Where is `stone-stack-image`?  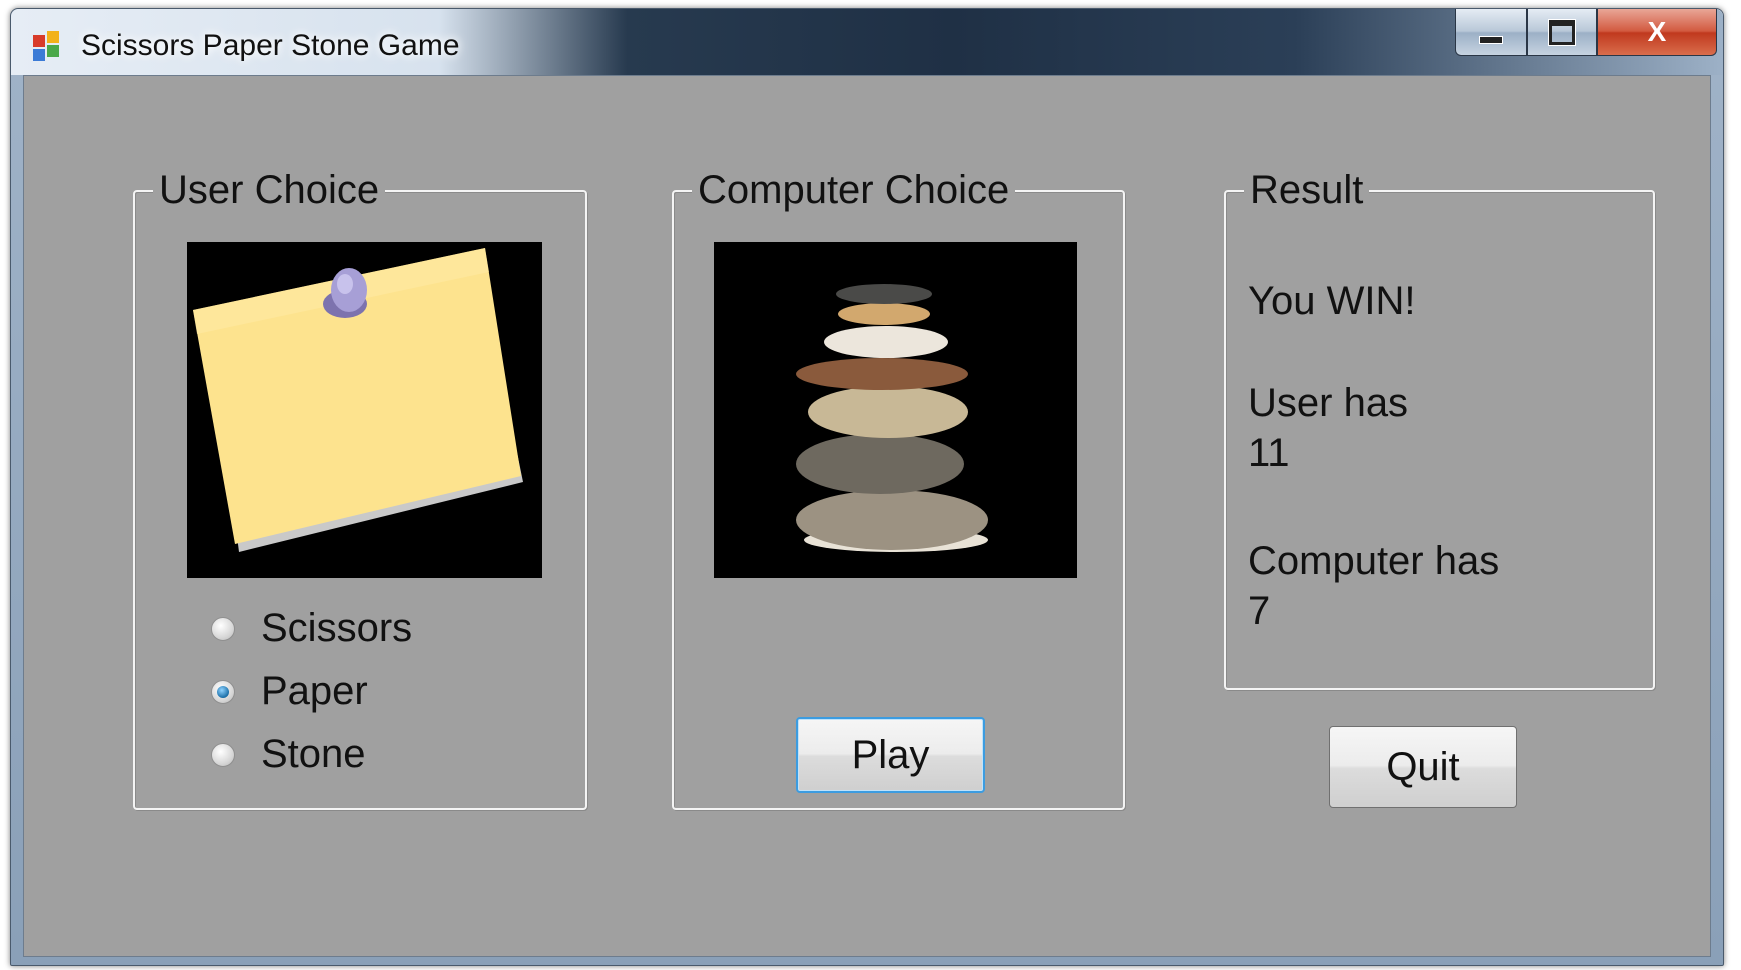 stone-stack-image is located at coordinates (895, 410).